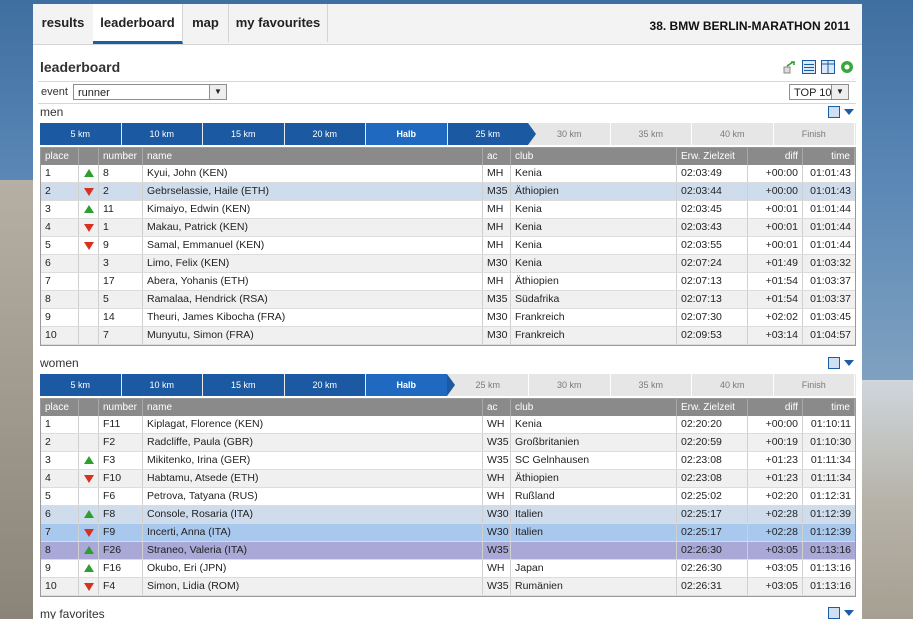 The image size is (913, 619). What do you see at coordinates (733, 134) in the screenshot?
I see `men-split-40-km: 40 km` at bounding box center [733, 134].